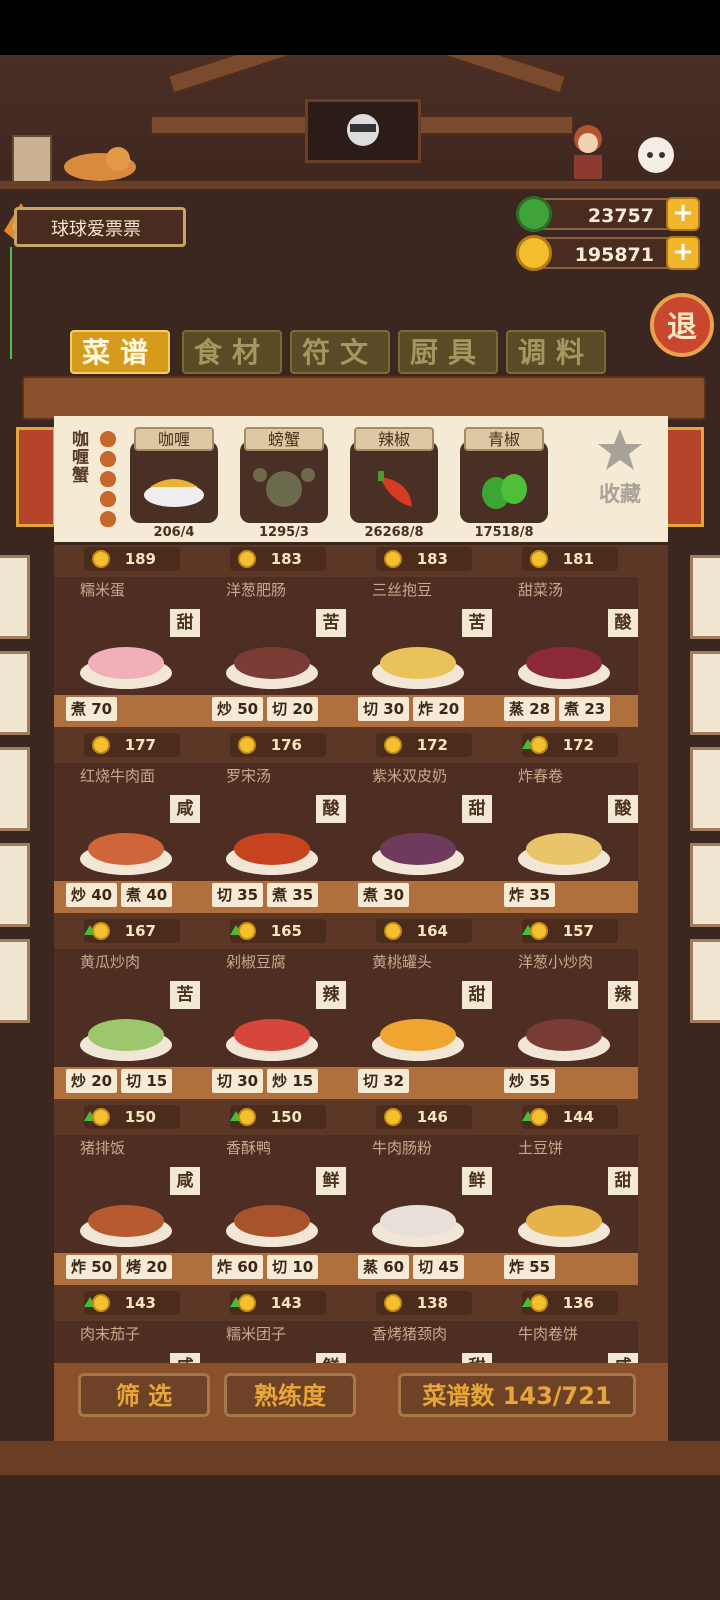 This screenshot has height=1600, width=720. I want to click on recipe-card: 183 洋葱肥肠苦炒 50 切 20, so click(273, 636).